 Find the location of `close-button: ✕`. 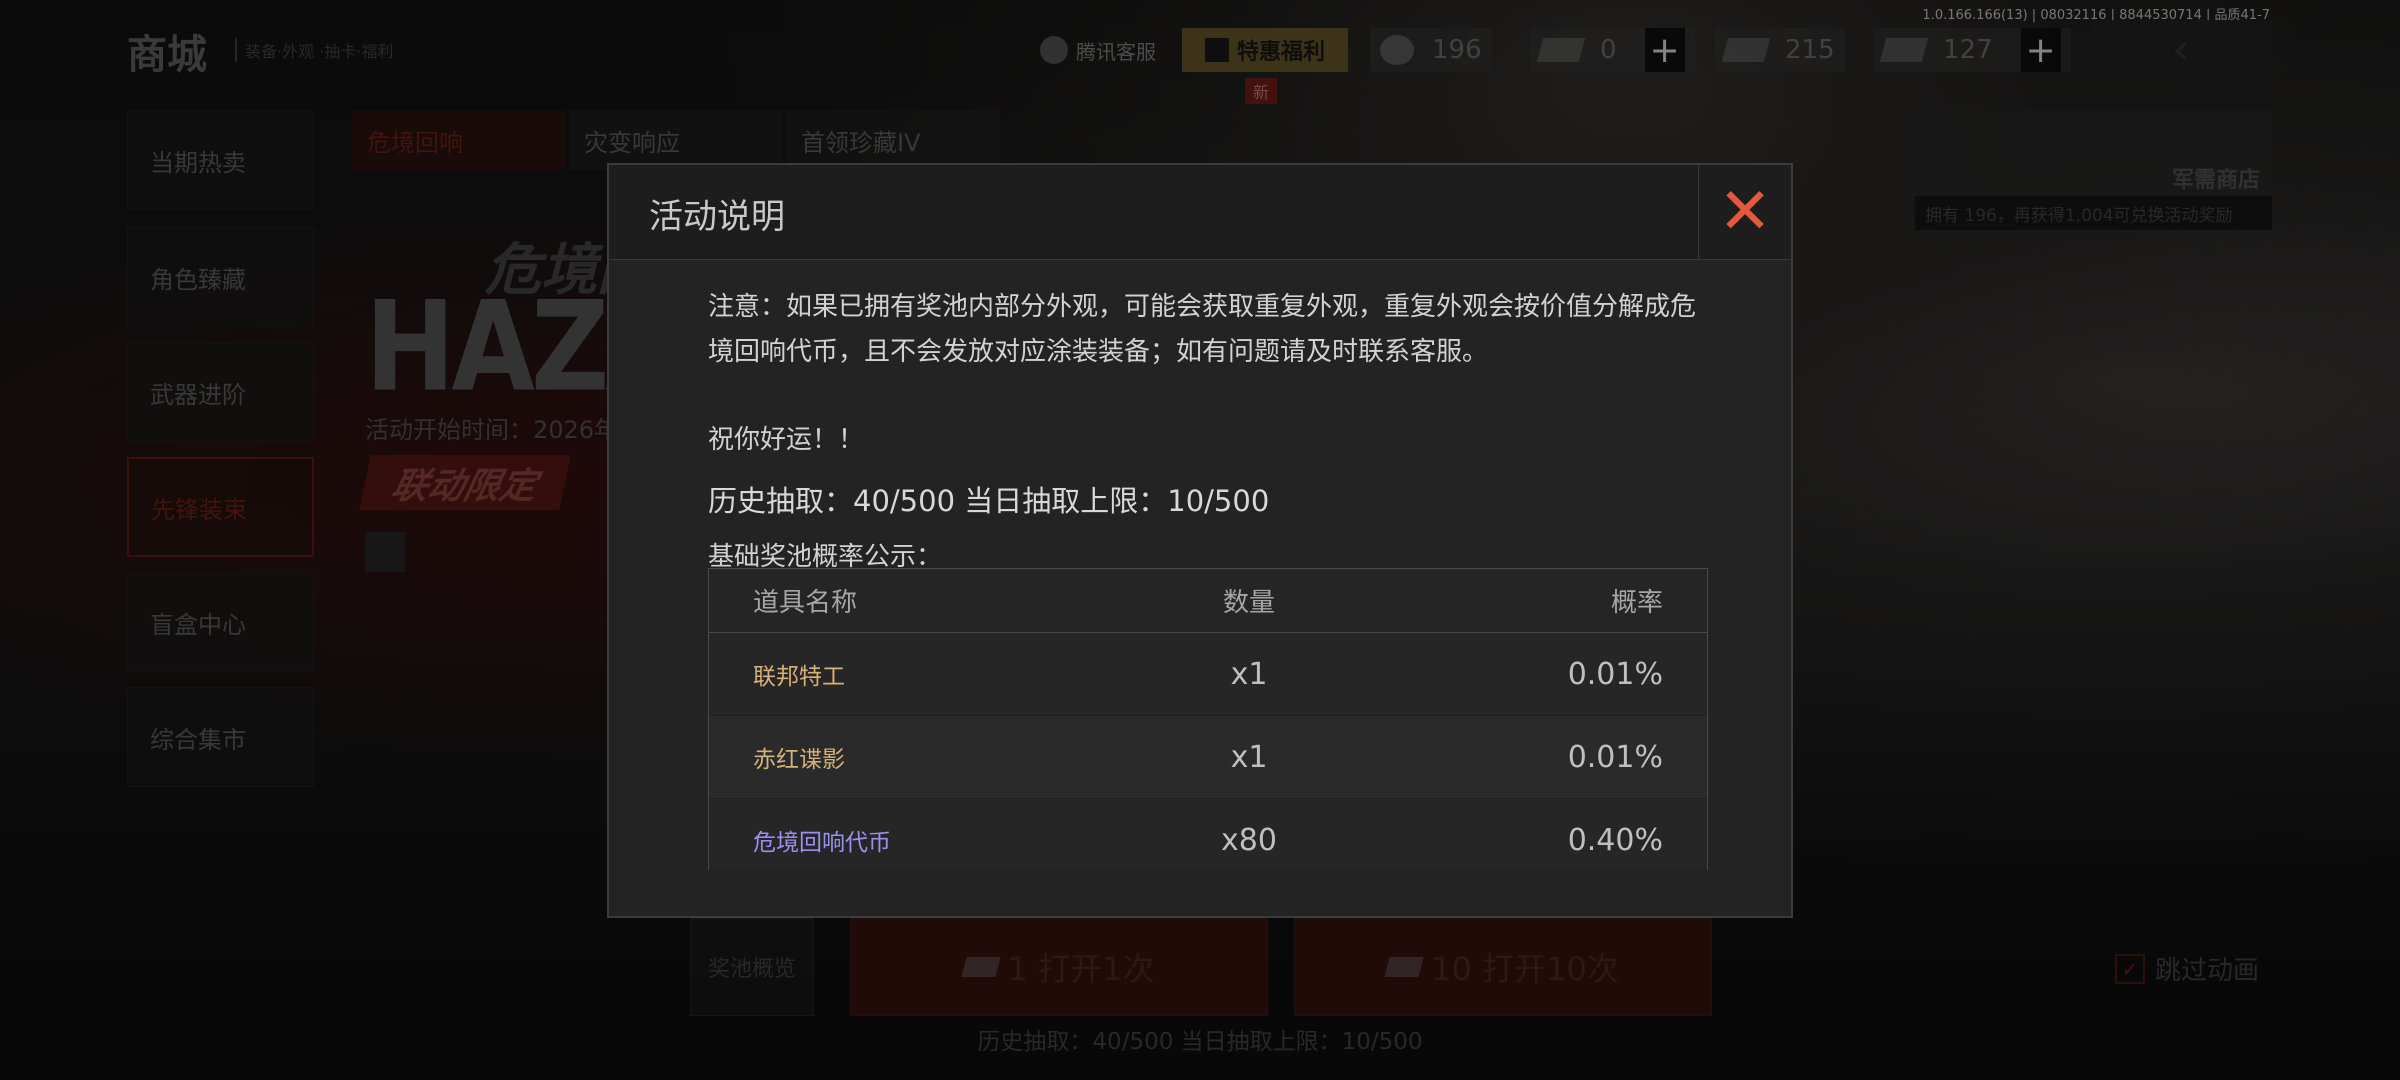

close-button: ✕ is located at coordinates (1744, 212).